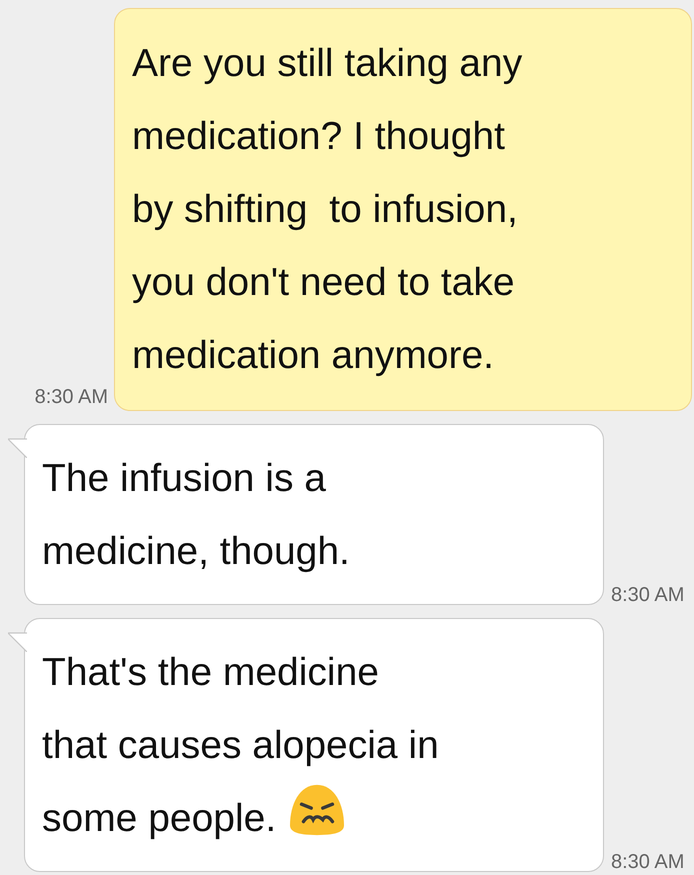 This screenshot has height=875, width=694. I want to click on message-text: That's the medicine that causes alopecia in some people., so click(241, 746).